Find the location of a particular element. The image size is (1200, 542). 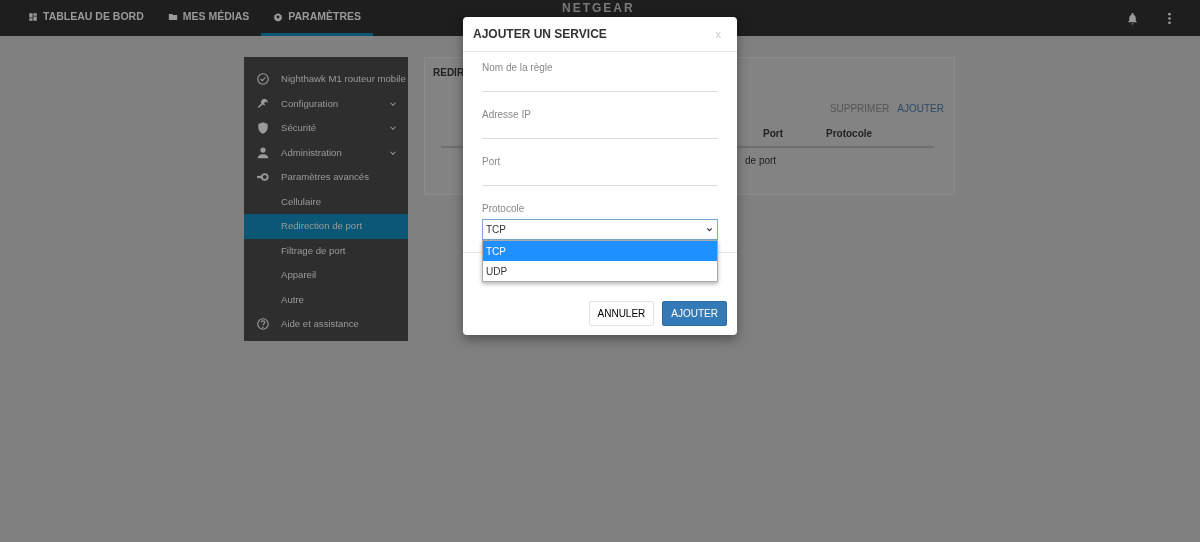

card-title: REDIR is located at coordinates (449, 73).